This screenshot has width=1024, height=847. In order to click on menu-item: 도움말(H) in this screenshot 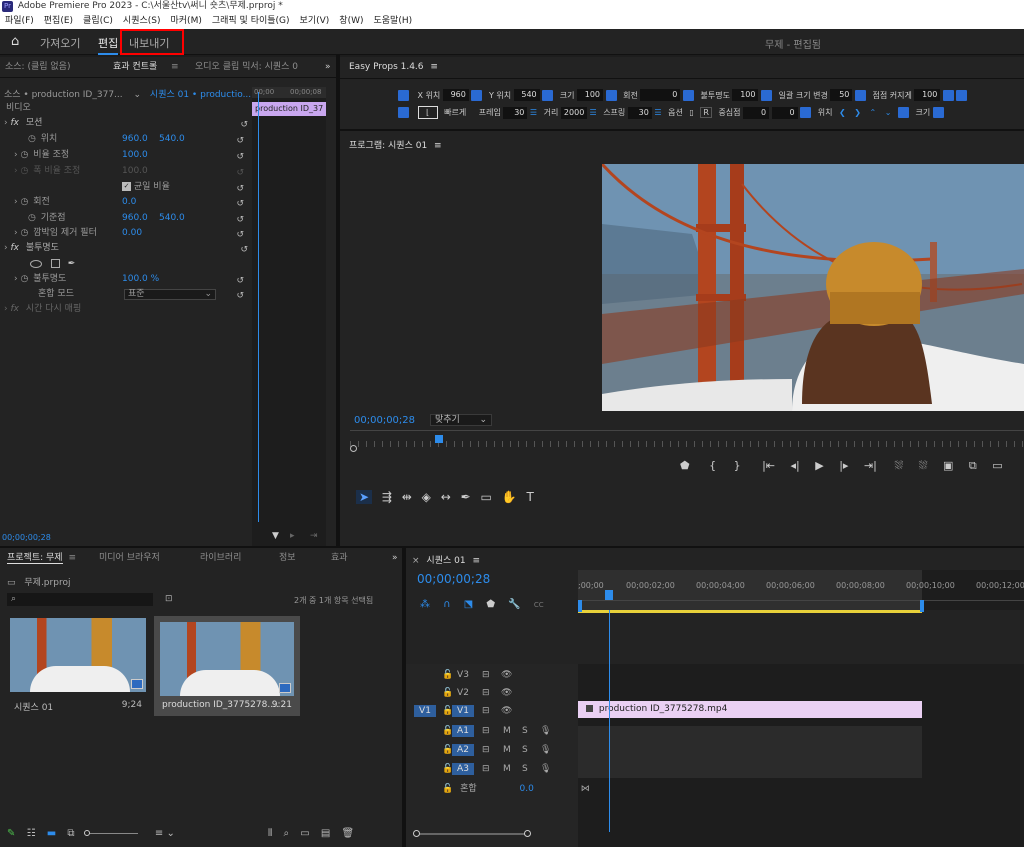, I will do `click(393, 21)`.